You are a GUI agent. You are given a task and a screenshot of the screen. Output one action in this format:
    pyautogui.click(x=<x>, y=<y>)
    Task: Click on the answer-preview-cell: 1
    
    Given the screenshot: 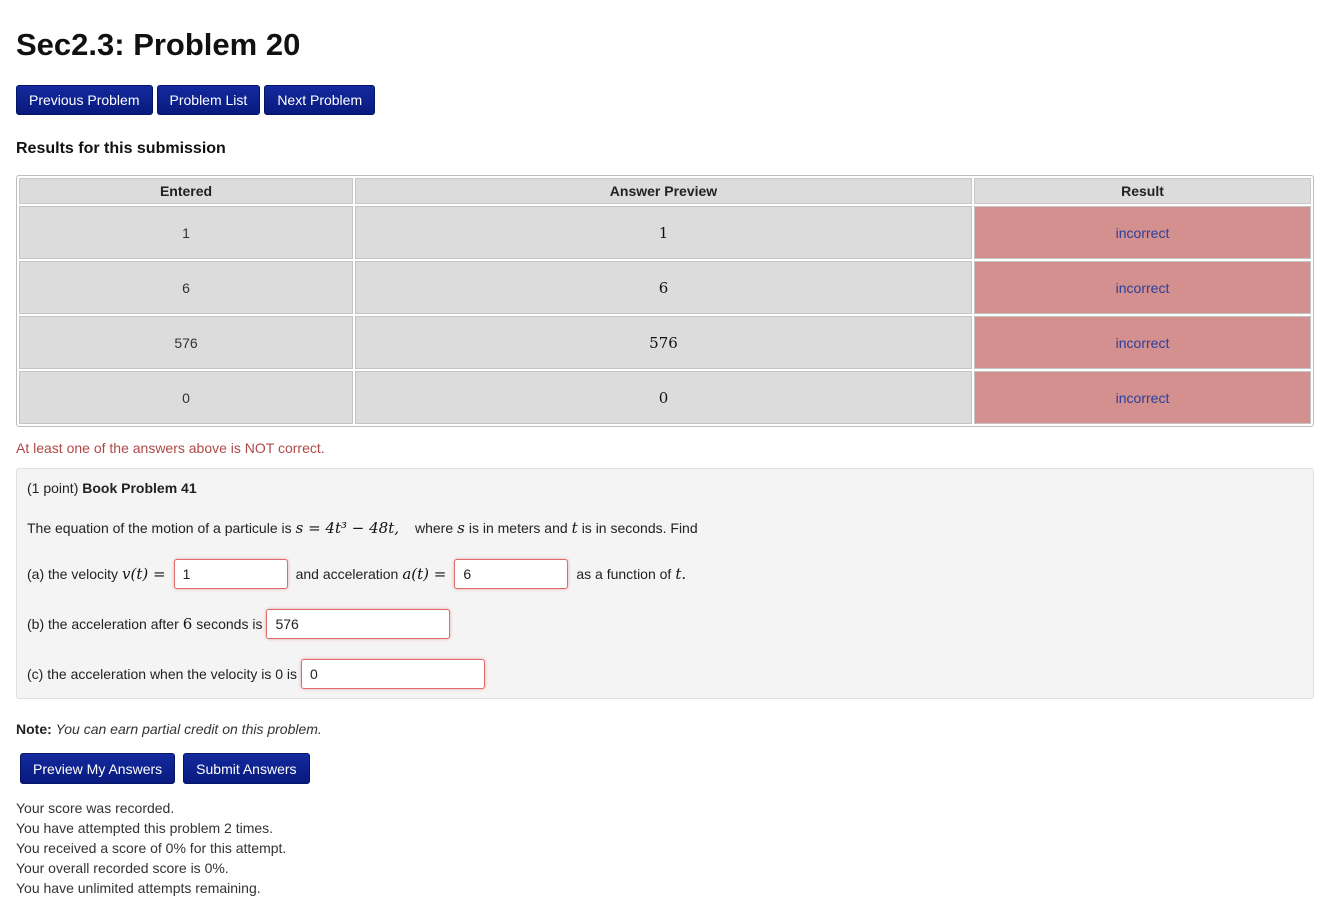 What is the action you would take?
    pyautogui.click(x=663, y=232)
    